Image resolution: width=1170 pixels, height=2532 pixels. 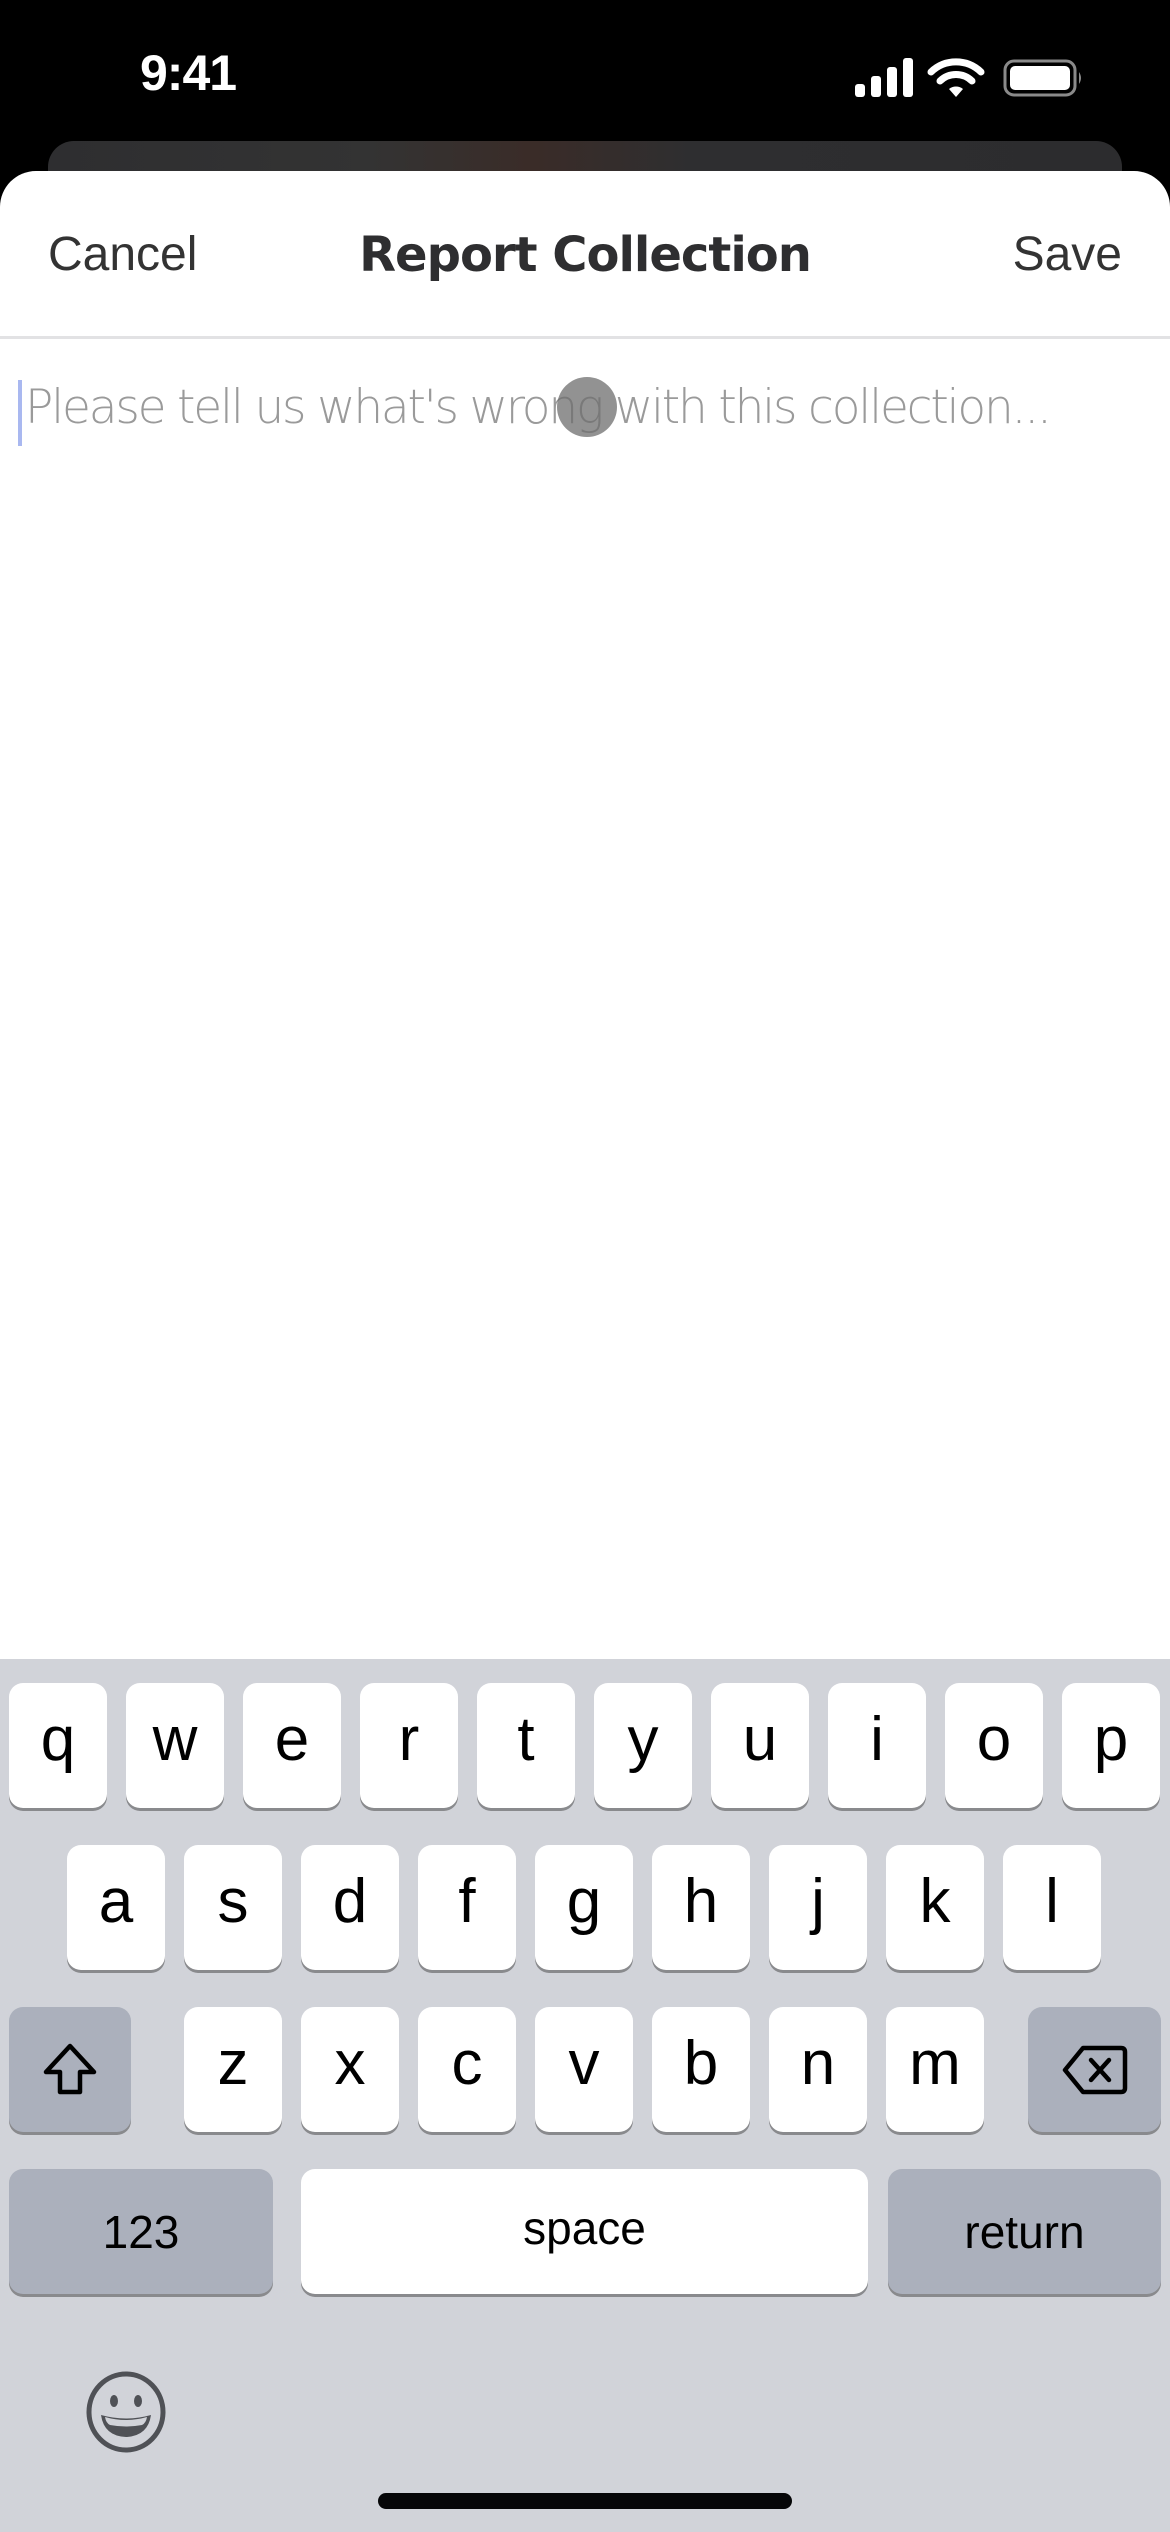 What do you see at coordinates (935, 1901) in the screenshot?
I see `key-label: k` at bounding box center [935, 1901].